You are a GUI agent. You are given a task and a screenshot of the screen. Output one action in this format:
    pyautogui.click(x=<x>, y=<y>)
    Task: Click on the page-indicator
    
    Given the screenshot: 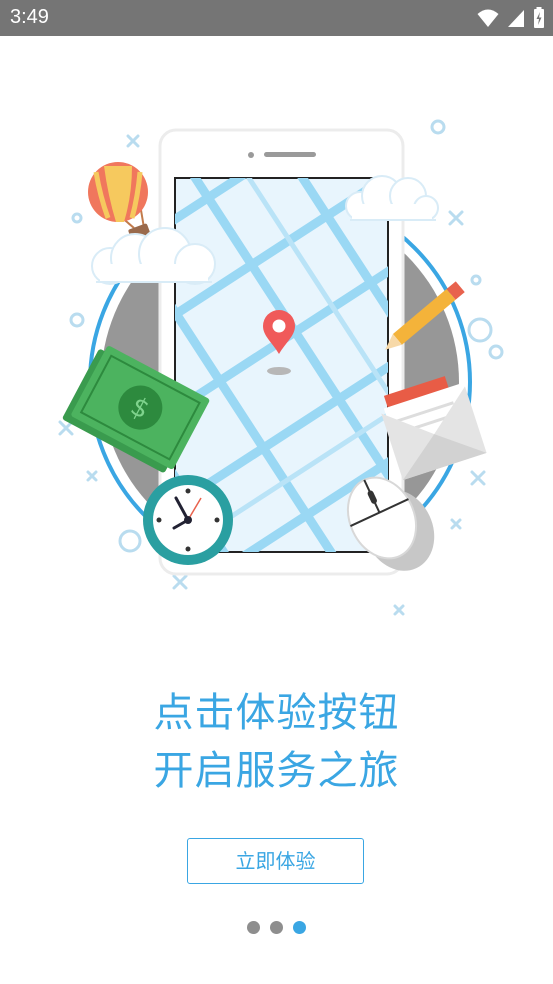 What is the action you would take?
    pyautogui.click(x=276, y=927)
    